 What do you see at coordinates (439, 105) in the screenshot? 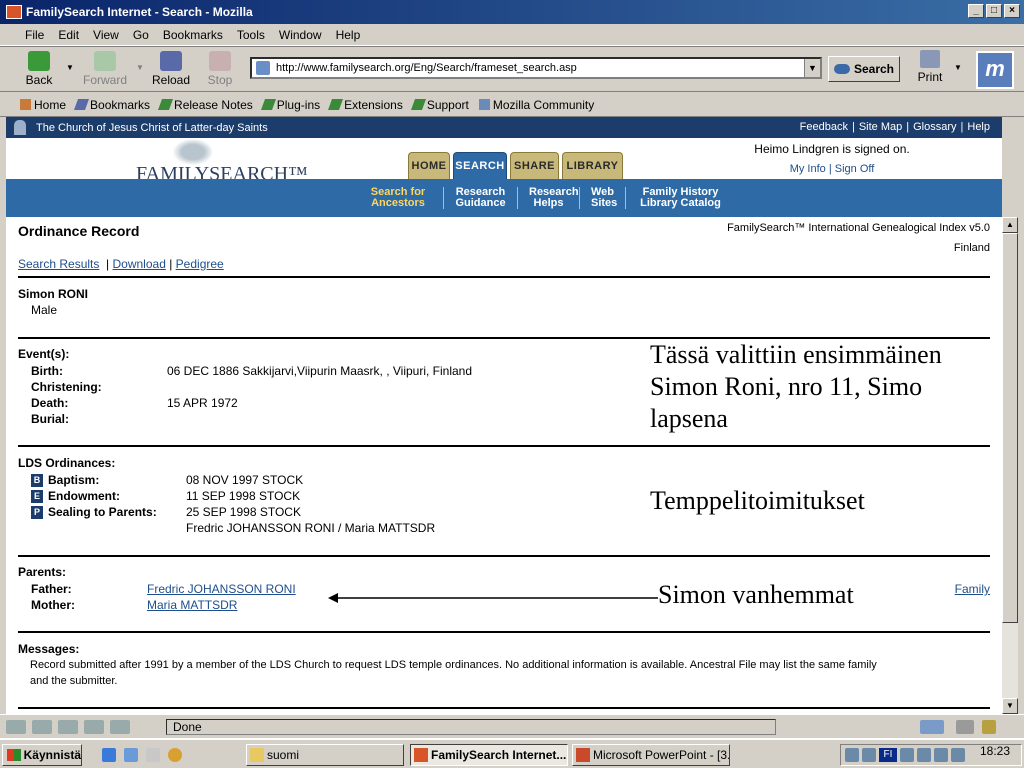
I see `personal-support-link: Support` at bounding box center [439, 105].